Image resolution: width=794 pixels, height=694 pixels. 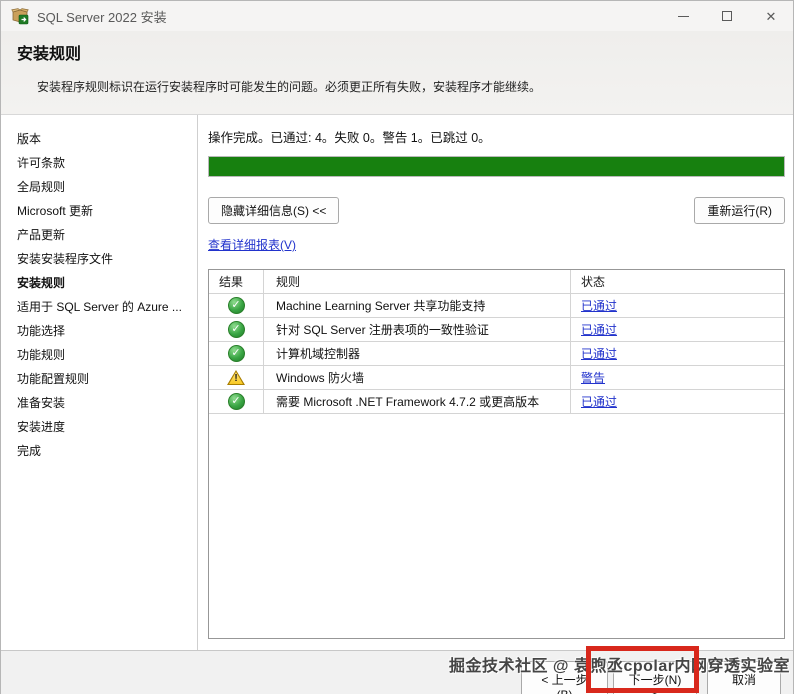 I want to click on col-header-rule: 规则, so click(x=417, y=281).